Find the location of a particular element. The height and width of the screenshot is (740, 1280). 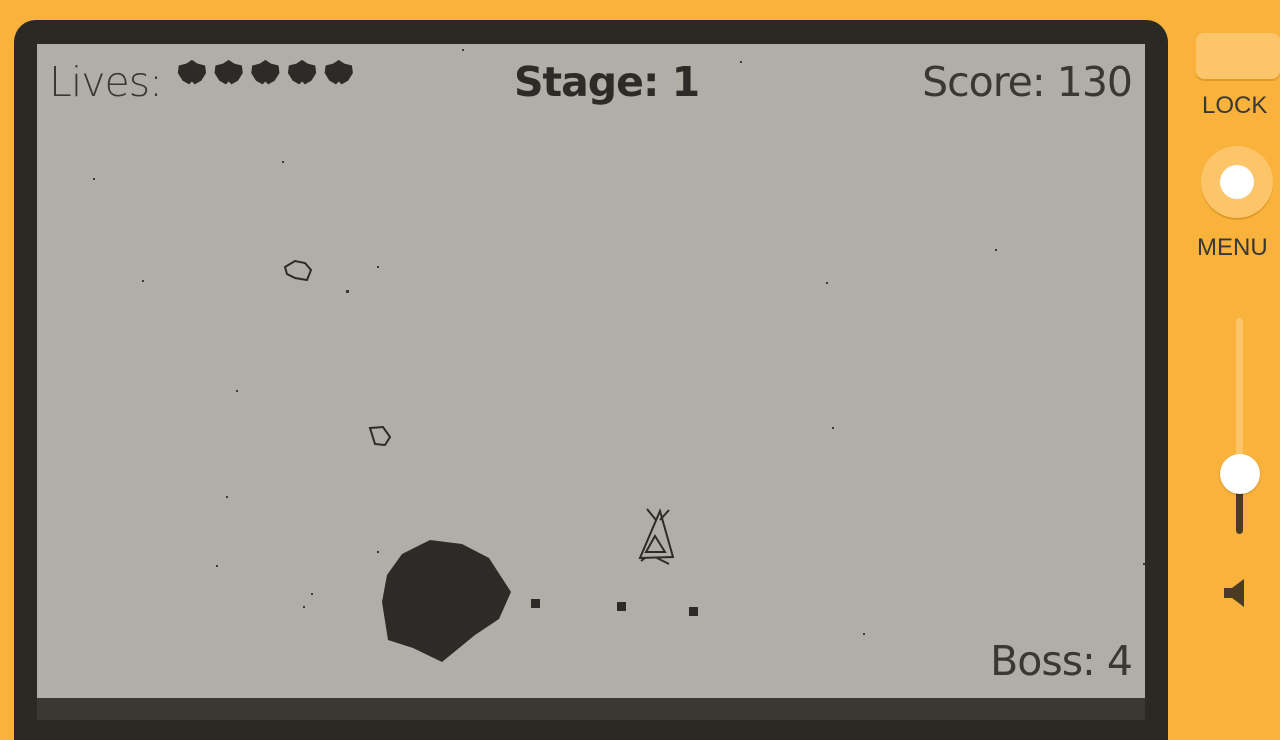

lock-button is located at coordinates (1238, 56).